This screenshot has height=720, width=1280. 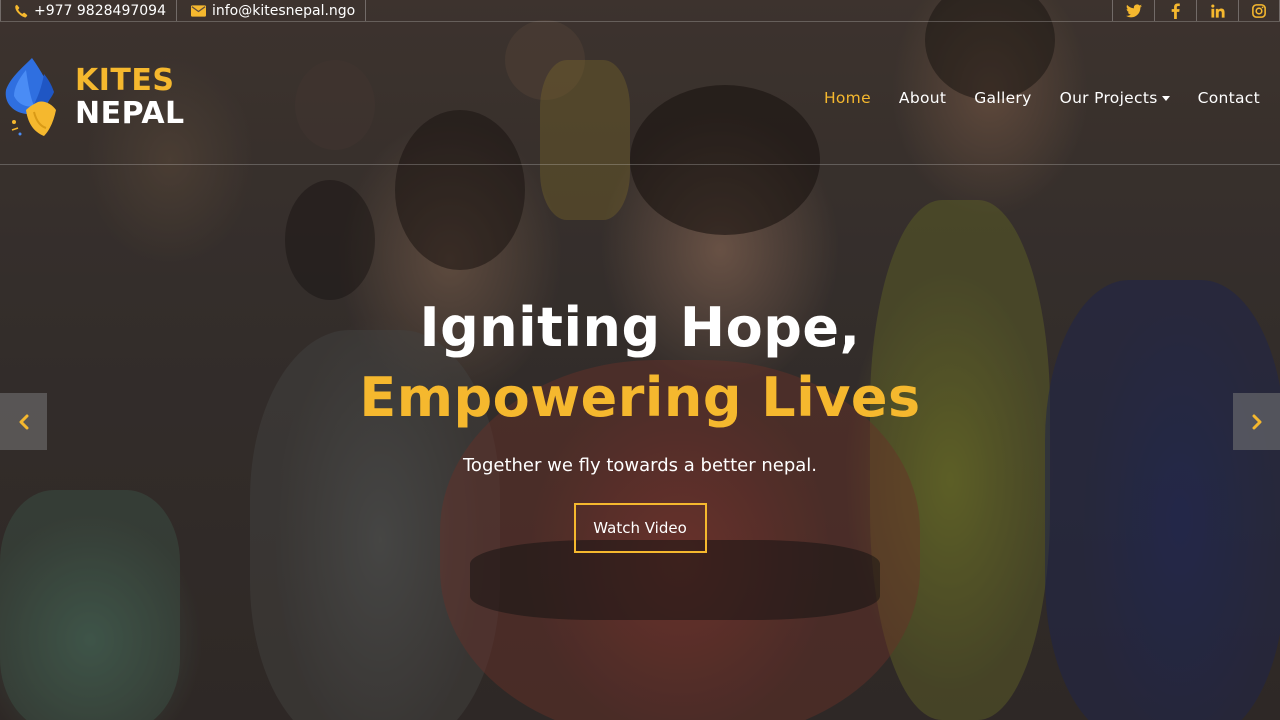 I want to click on site-logo: KITES NEPAL, so click(x=104, y=99).